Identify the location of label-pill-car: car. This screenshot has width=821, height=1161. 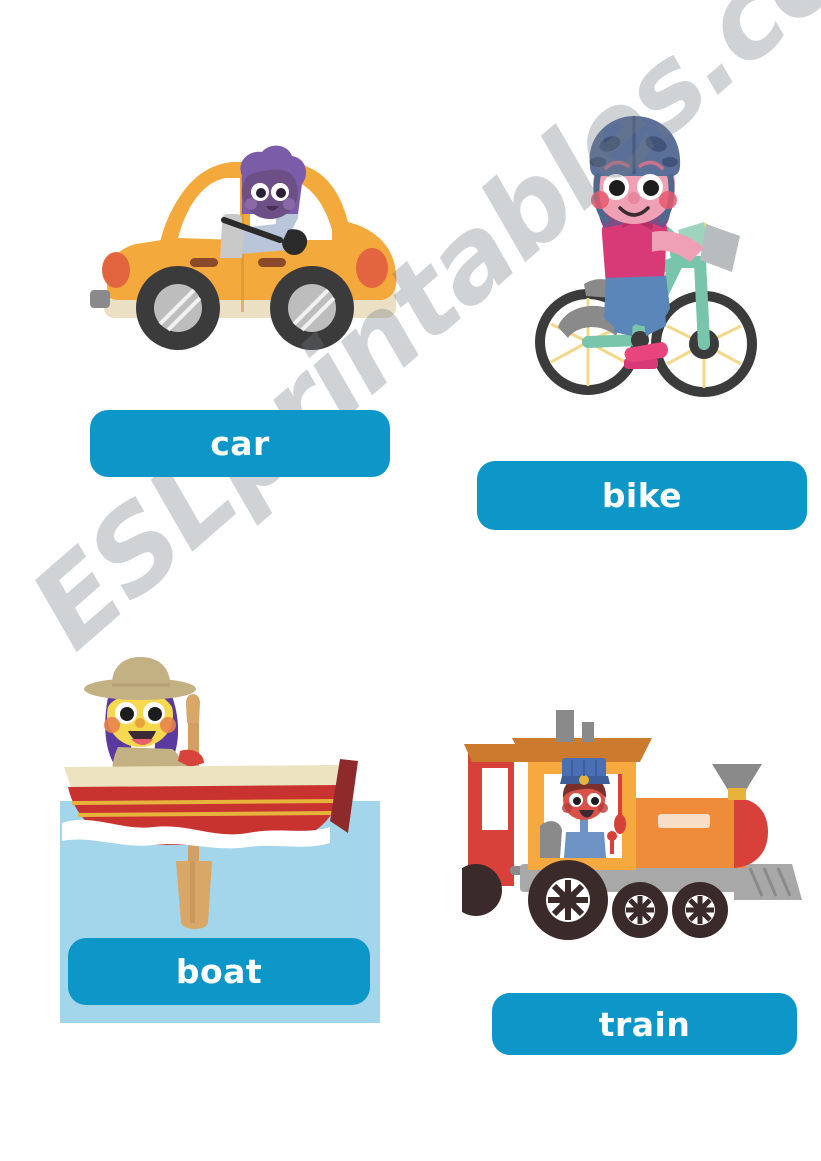
(240, 443).